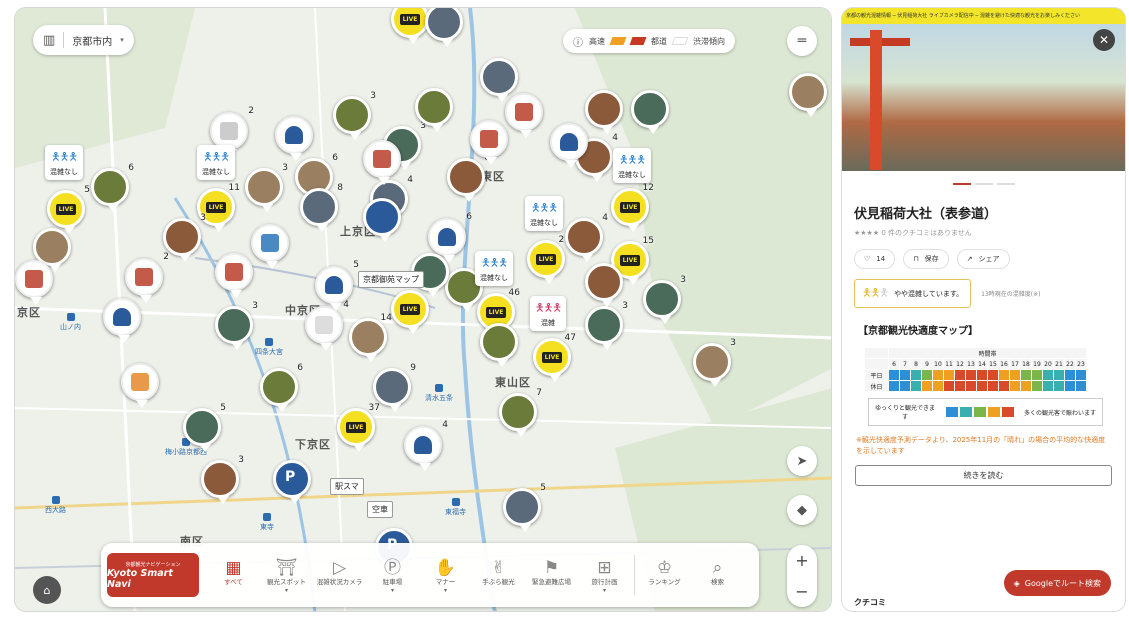  I want to click on nav-item-ranking: ♔ ランキング, so click(664, 575).